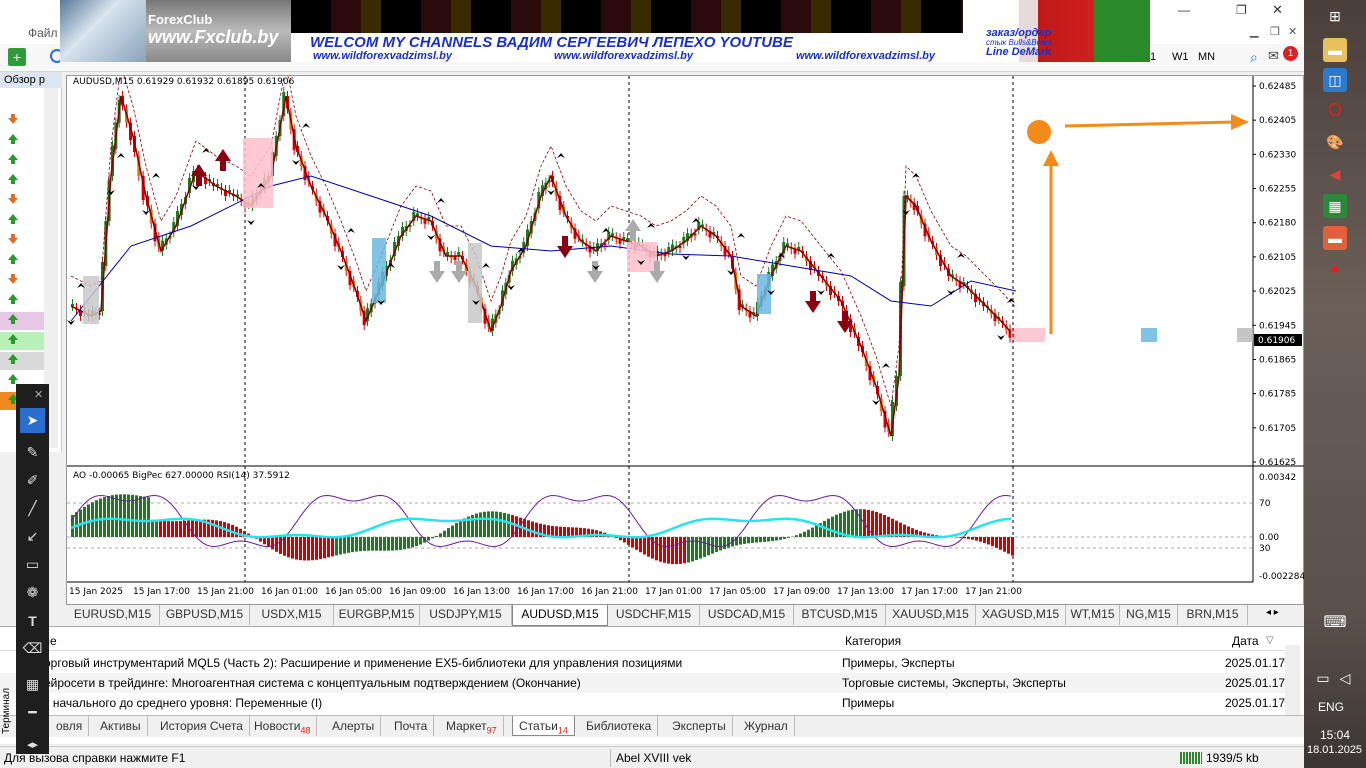  What do you see at coordinates (840, 615) in the screenshot?
I see `chart-tab: BTCUSD,M15` at bounding box center [840, 615].